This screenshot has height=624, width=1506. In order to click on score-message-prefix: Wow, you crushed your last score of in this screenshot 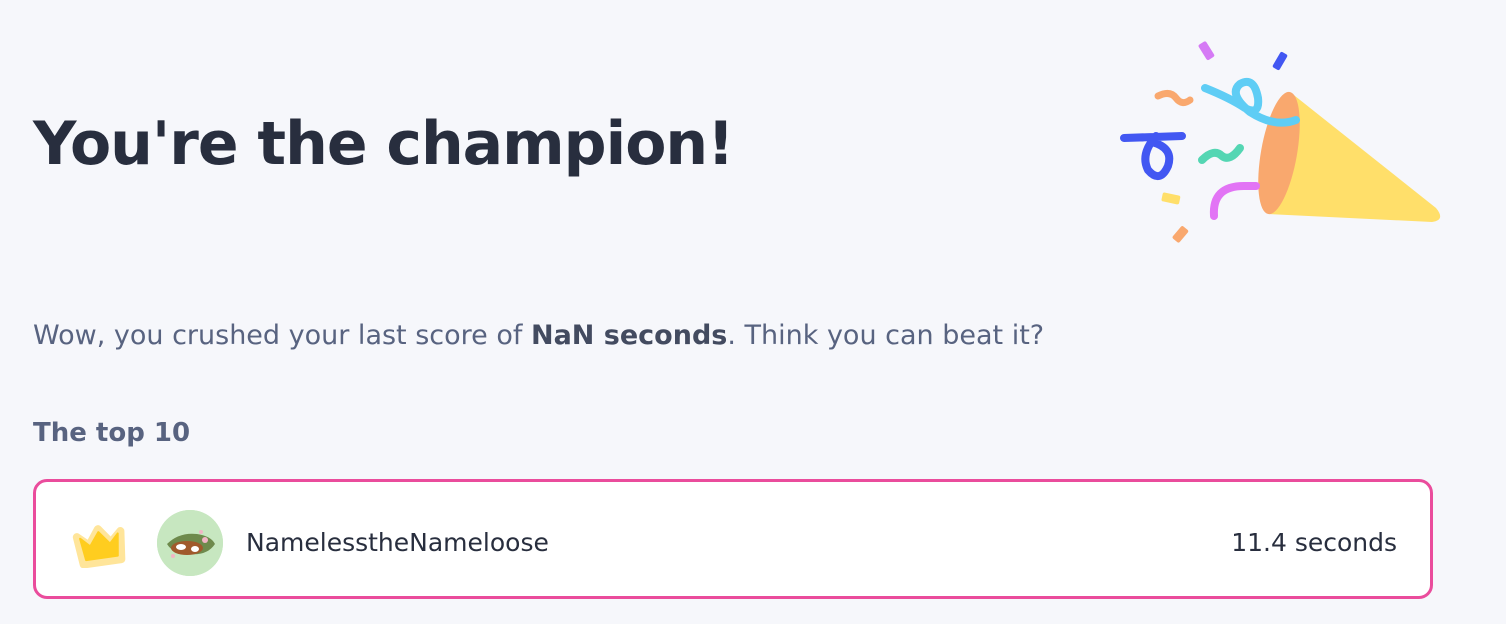, I will do `click(282, 335)`.